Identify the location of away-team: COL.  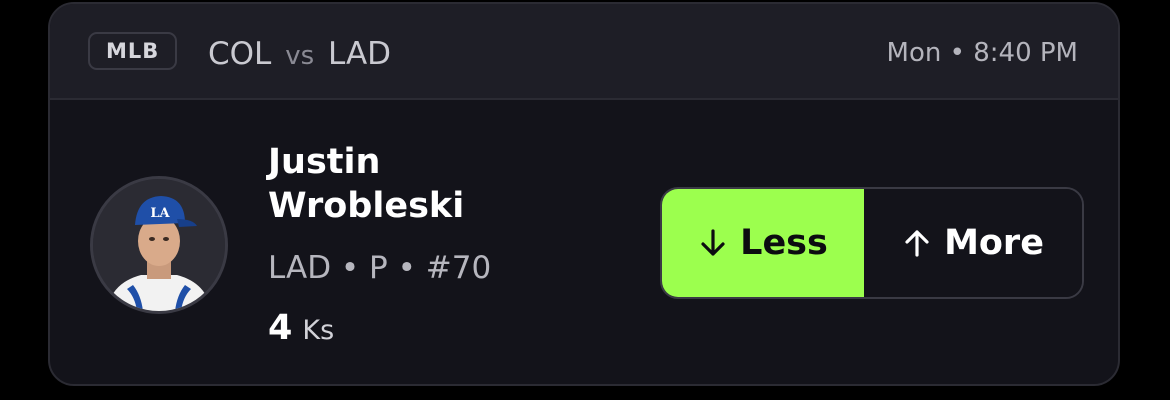
(240, 54).